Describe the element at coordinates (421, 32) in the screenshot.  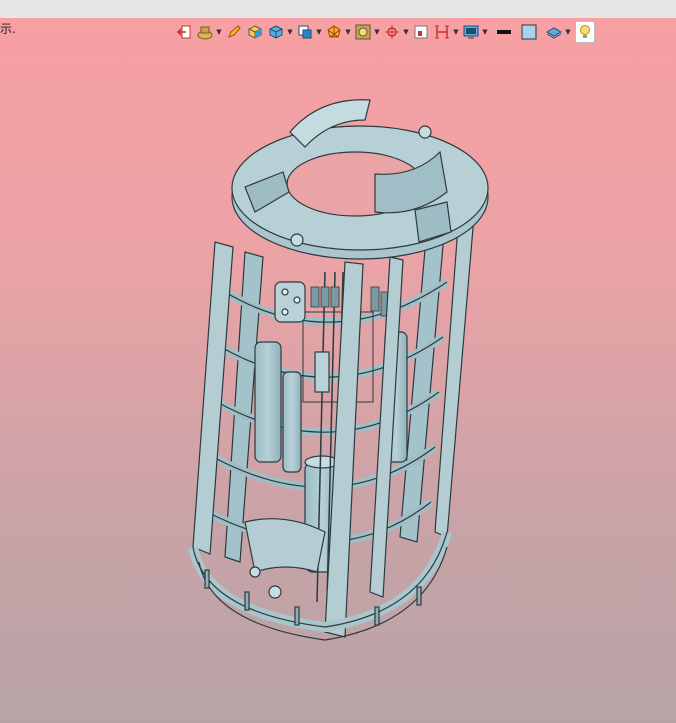
I see `section-view-icon` at that location.